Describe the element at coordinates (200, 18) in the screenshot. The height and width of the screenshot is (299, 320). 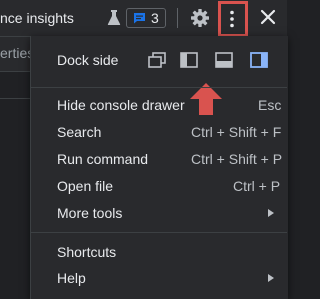
I see `settings-gear-icon` at that location.